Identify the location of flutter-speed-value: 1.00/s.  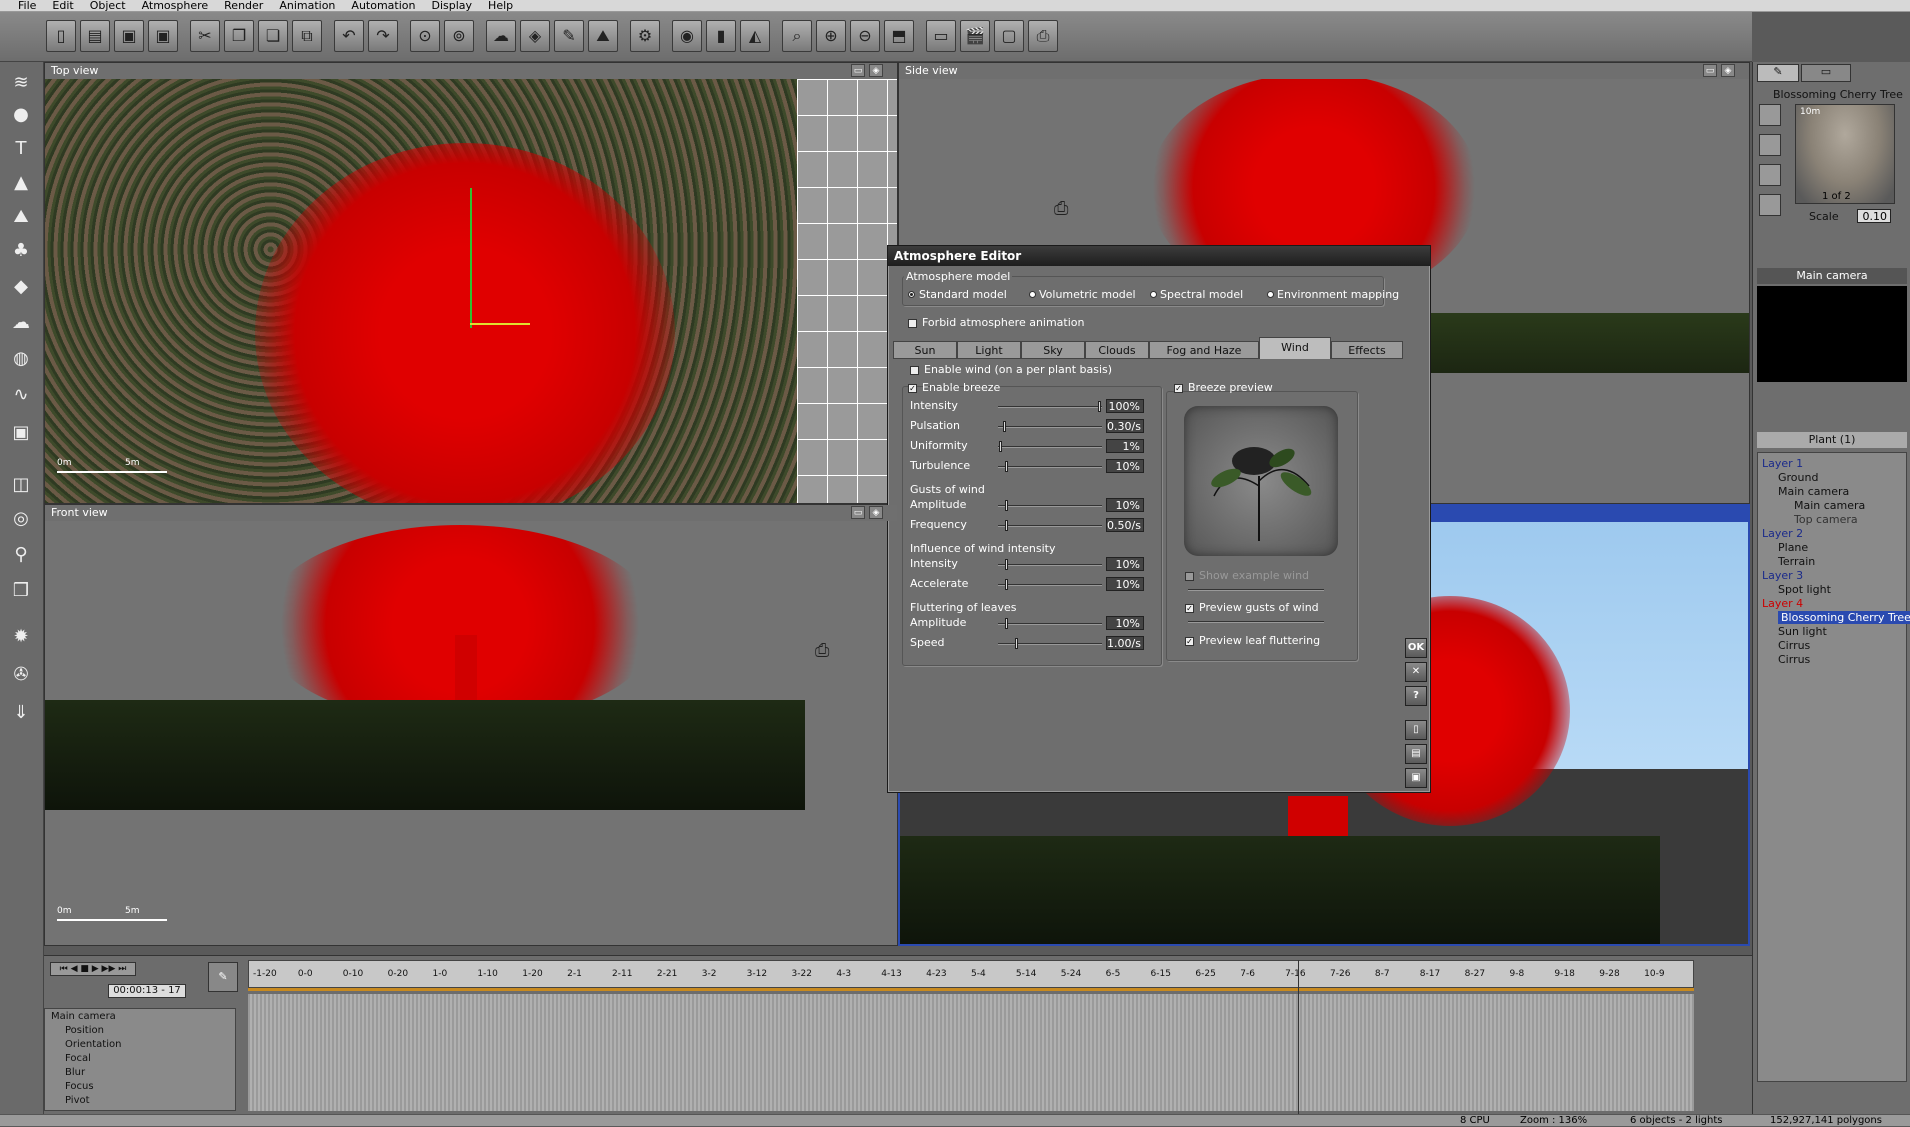
(1125, 643).